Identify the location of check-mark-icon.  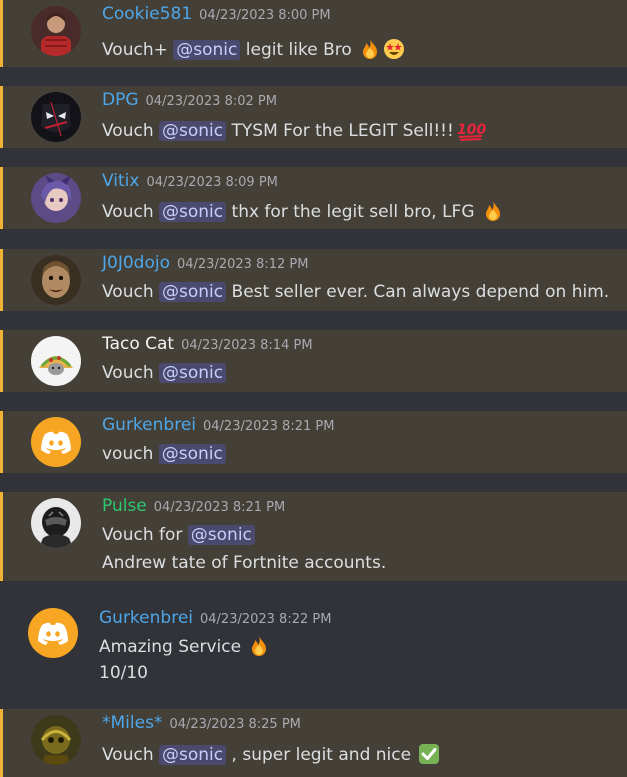
(429, 754).